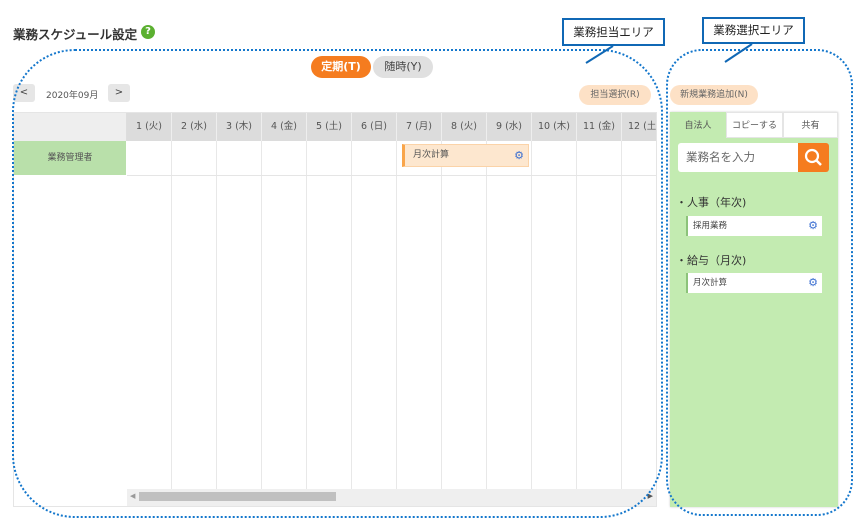 The width and height of the screenshot is (865, 528). Describe the element at coordinates (149, 127) in the screenshot. I see `day-header: 1 (火)` at that location.